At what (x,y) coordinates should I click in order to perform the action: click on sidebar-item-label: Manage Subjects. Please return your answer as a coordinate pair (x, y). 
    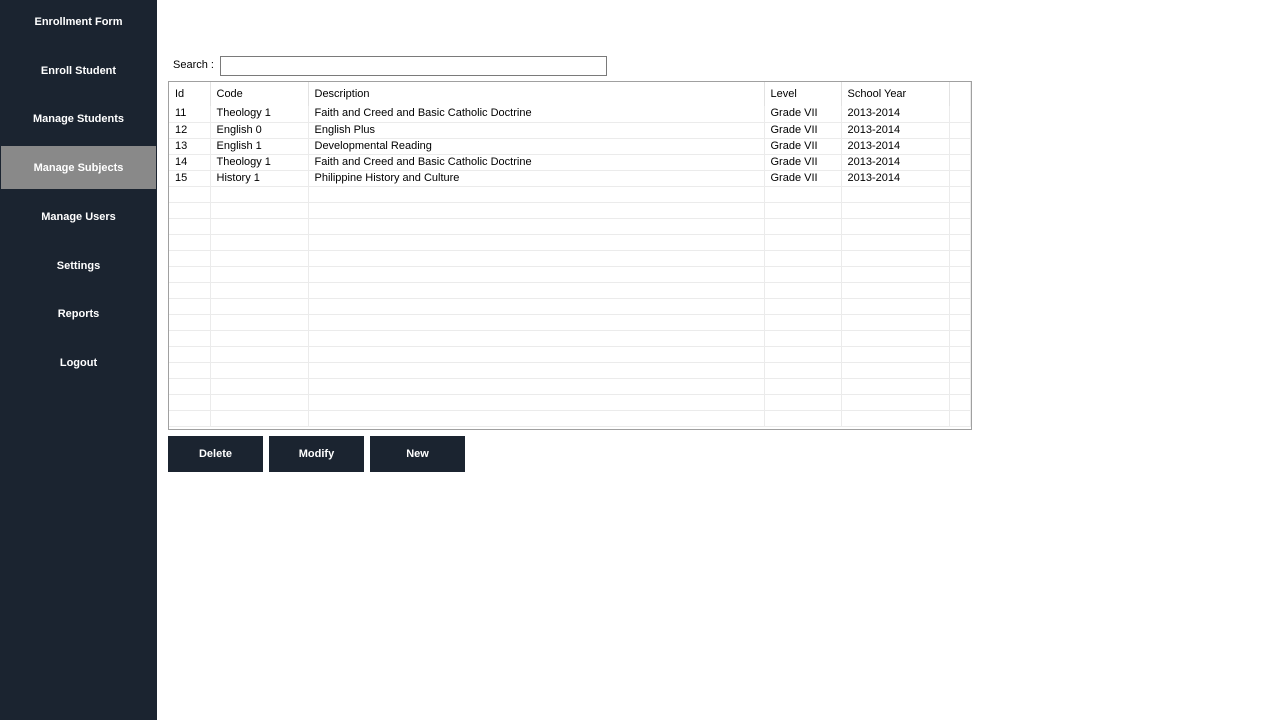
    Looking at the image, I should click on (78, 167).